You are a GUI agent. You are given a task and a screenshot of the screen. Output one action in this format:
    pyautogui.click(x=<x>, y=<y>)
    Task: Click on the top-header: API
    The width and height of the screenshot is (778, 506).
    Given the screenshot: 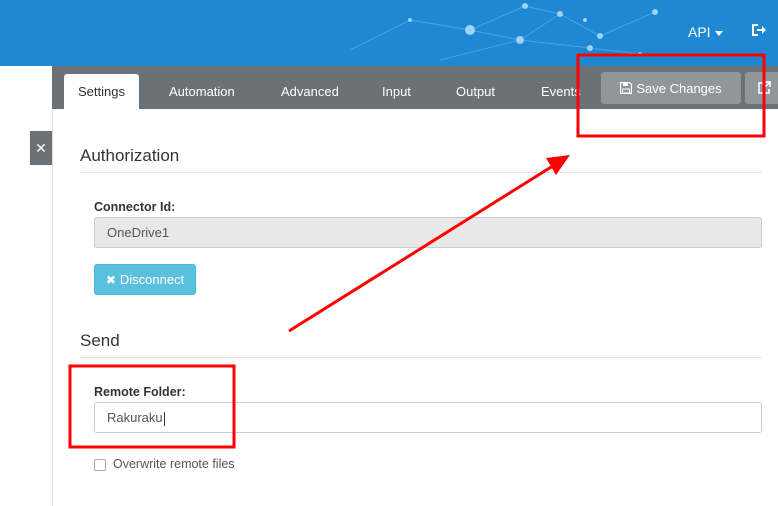 What is the action you would take?
    pyautogui.click(x=389, y=33)
    